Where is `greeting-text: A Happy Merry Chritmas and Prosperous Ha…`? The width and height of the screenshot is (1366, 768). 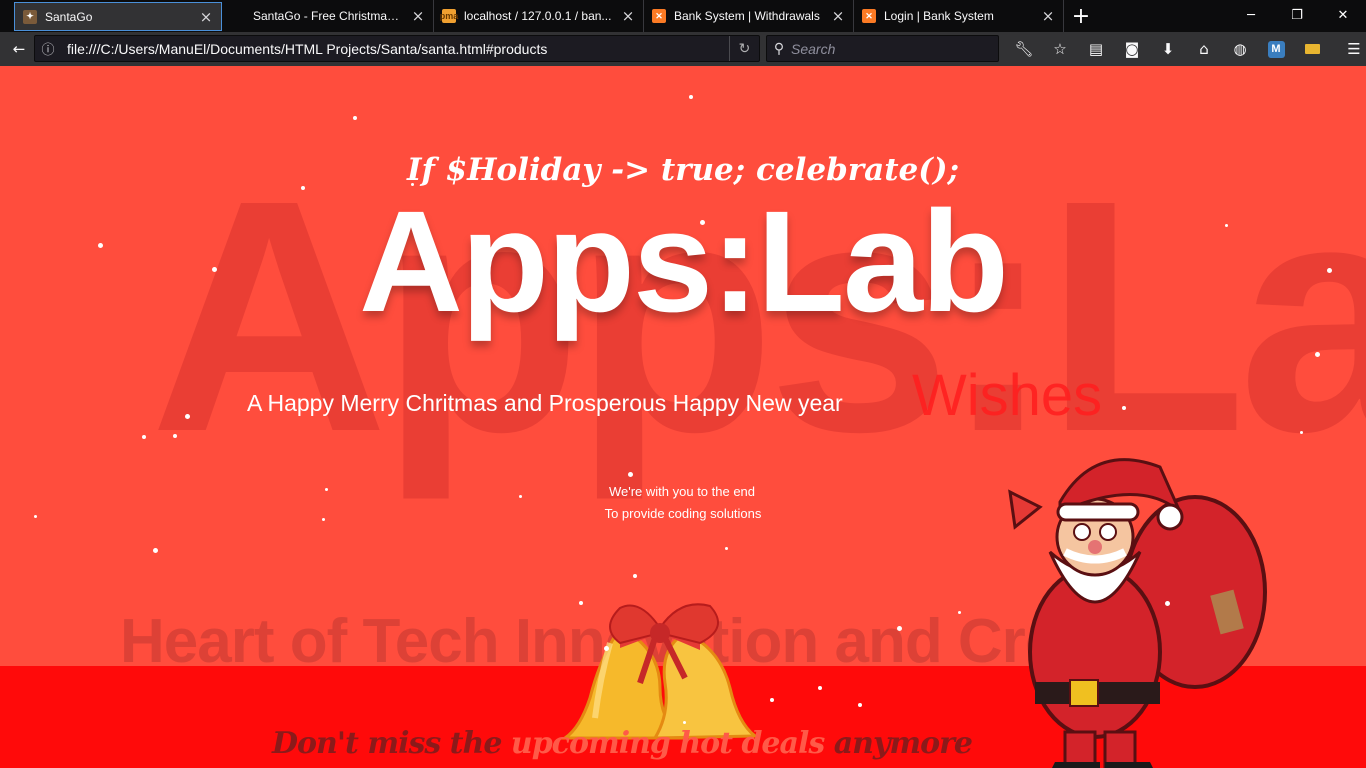
greeting-text: A Happy Merry Chritmas and Prosperous Ha… is located at coordinates (545, 403).